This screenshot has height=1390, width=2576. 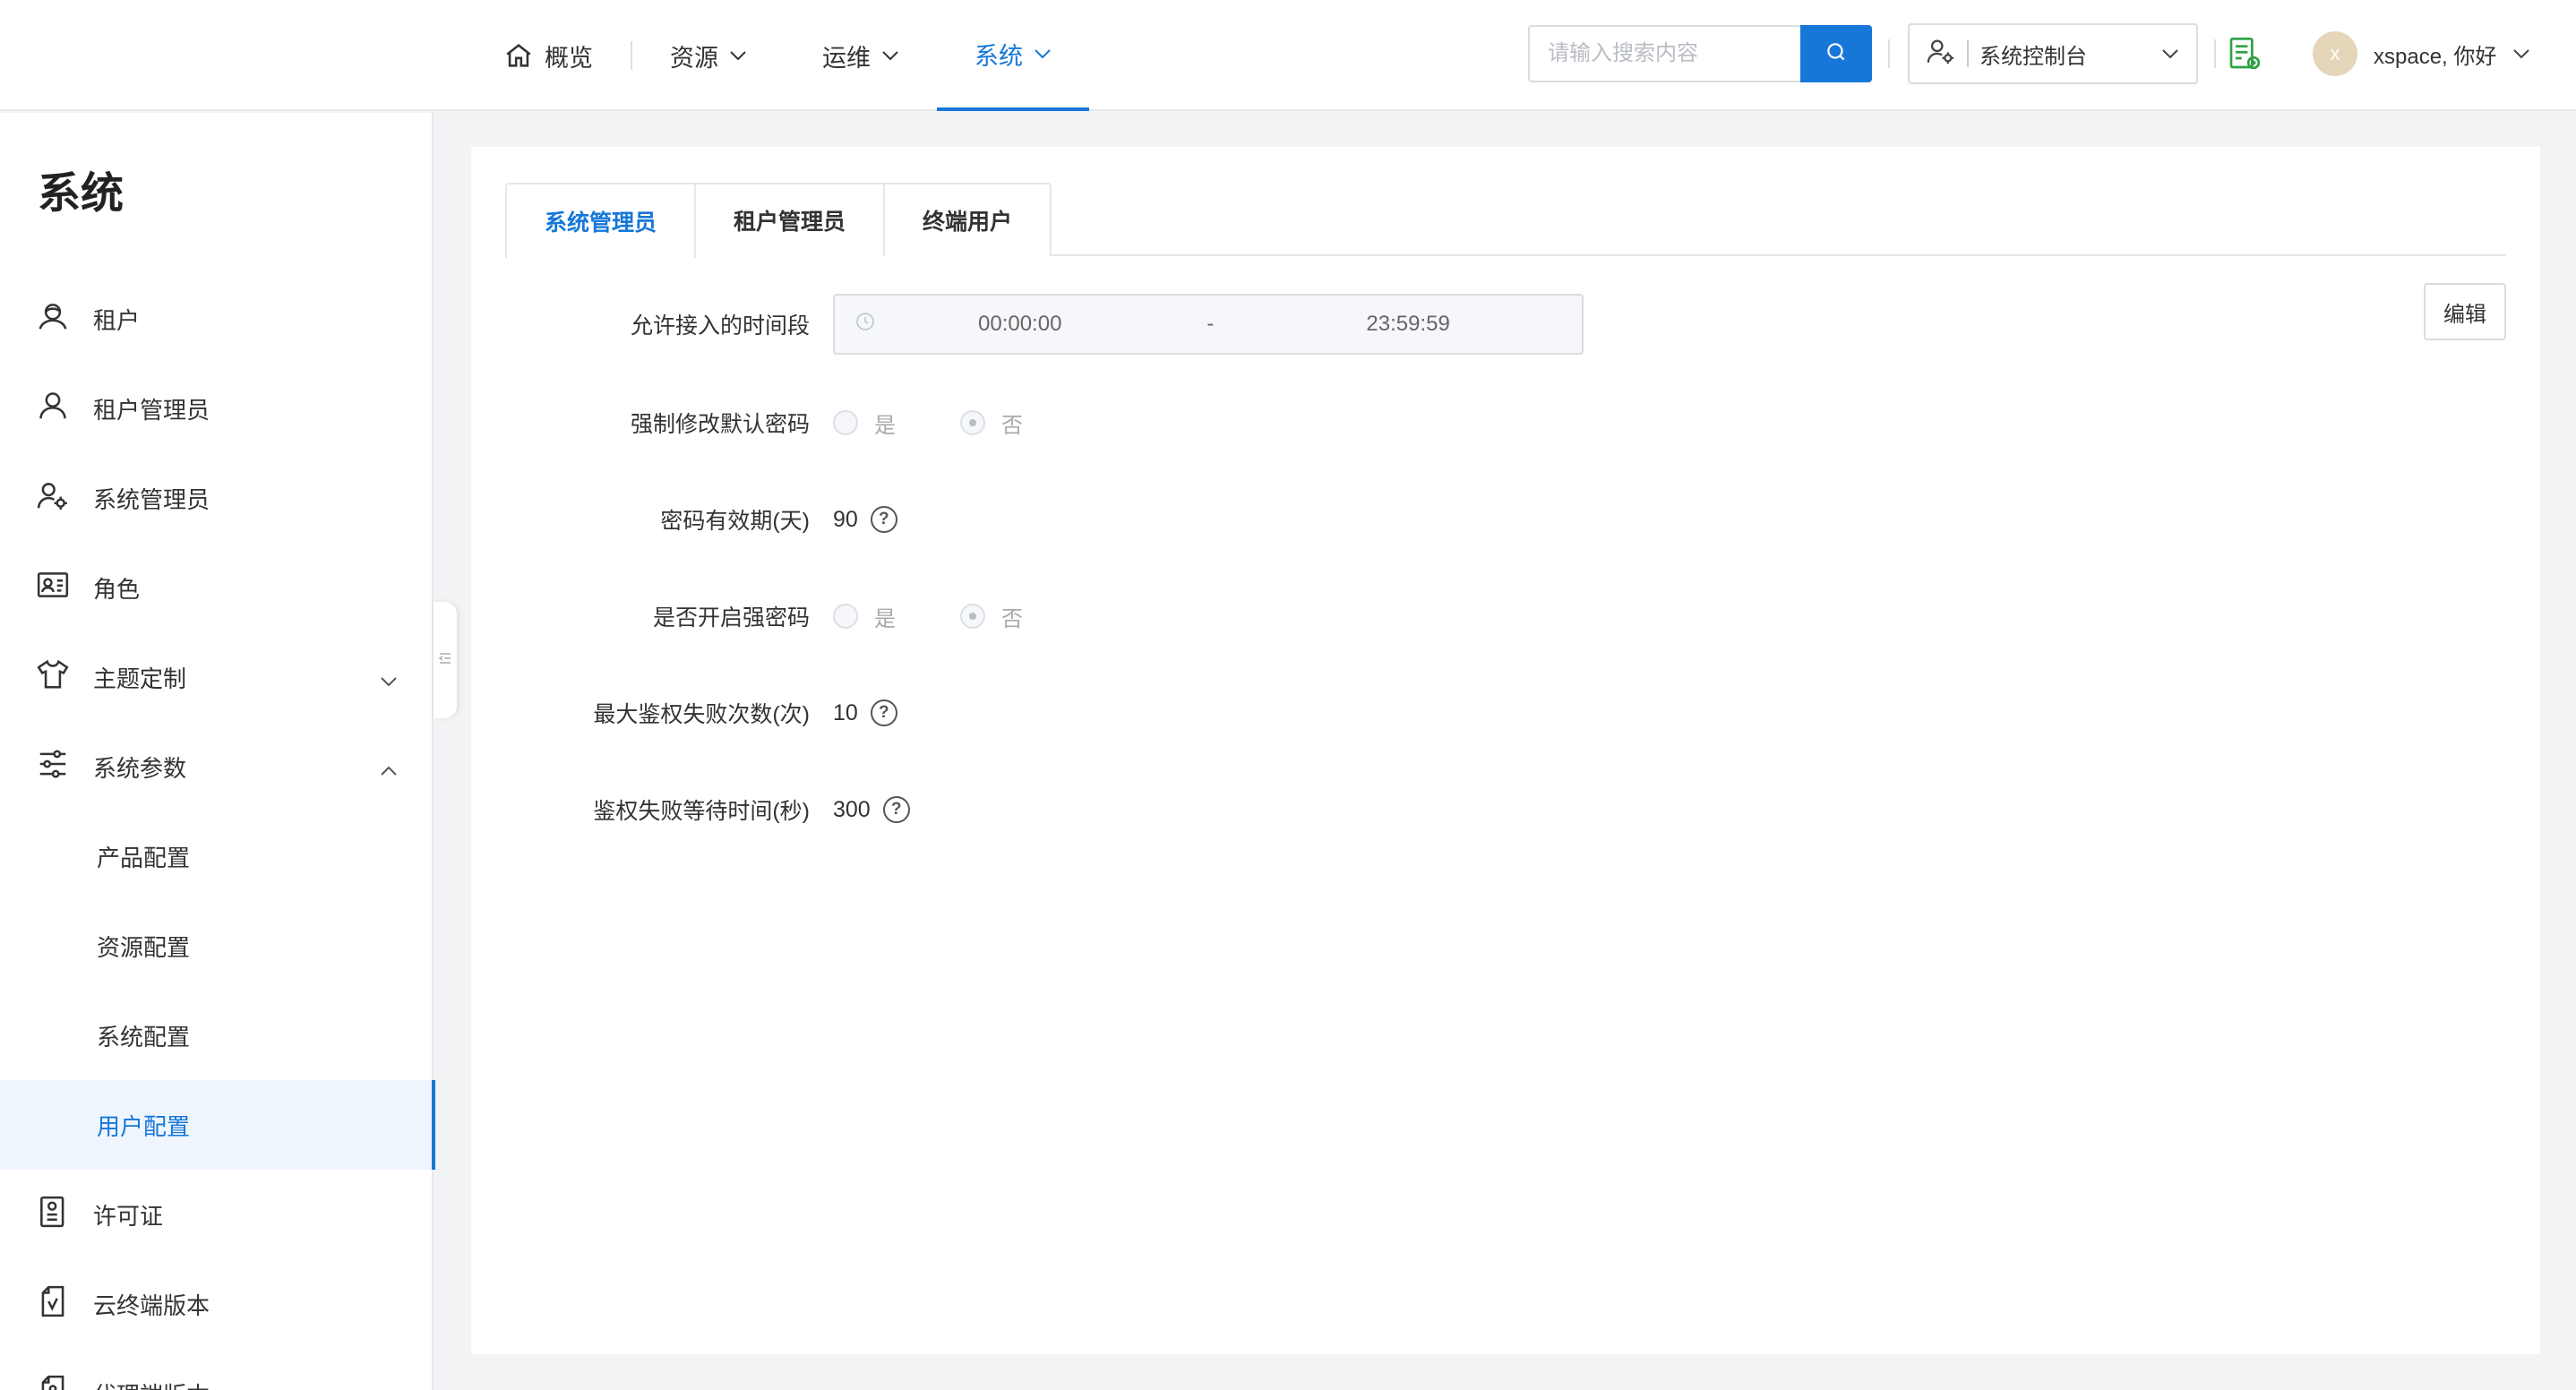 I want to click on cloud-terminal-icon, so click(x=53, y=1304).